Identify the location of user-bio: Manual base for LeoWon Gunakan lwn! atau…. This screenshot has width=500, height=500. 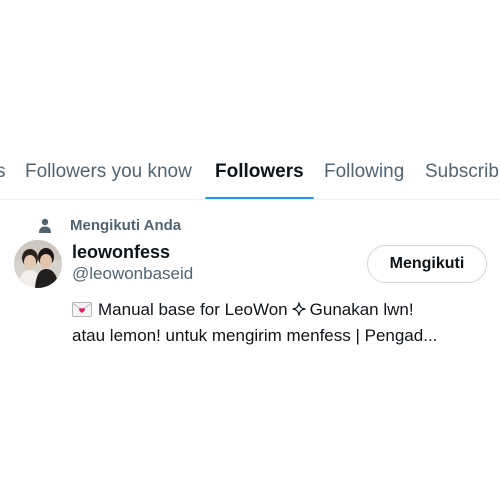
(282, 323).